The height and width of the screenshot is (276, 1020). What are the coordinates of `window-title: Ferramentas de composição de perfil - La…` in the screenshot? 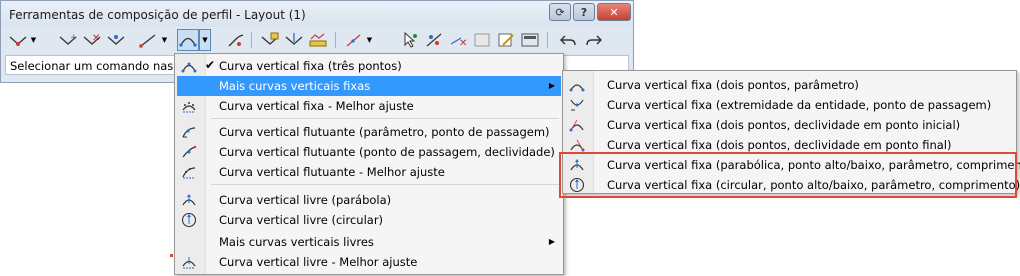 It's located at (157, 15).